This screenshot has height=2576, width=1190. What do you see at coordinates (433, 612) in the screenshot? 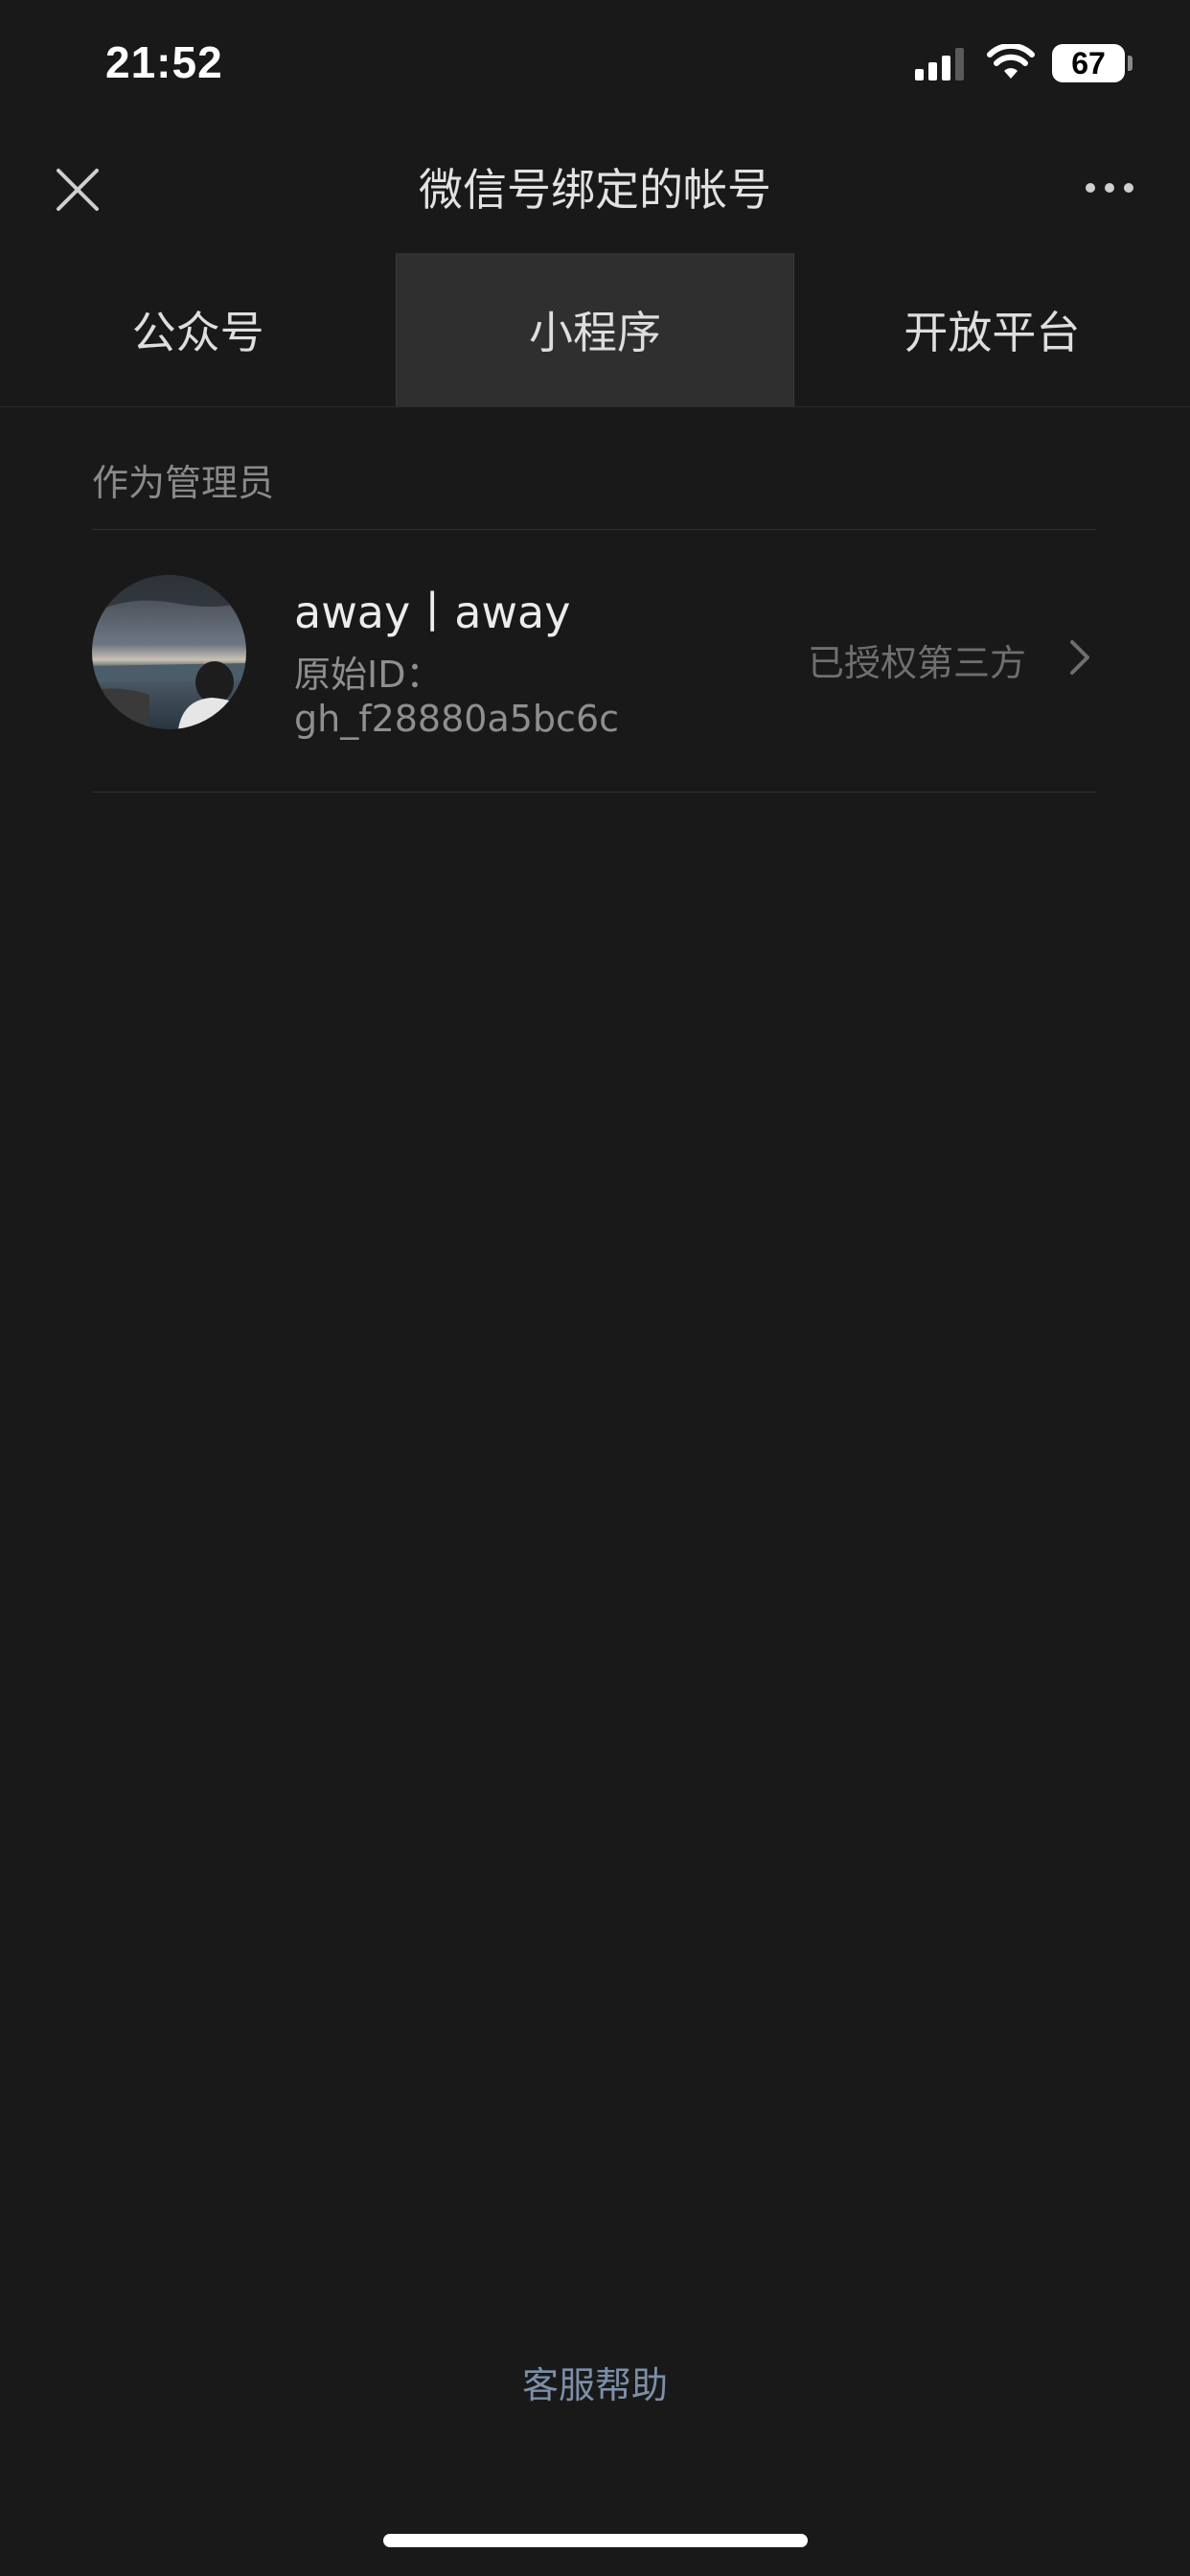
I see `account-name: away丨away` at bounding box center [433, 612].